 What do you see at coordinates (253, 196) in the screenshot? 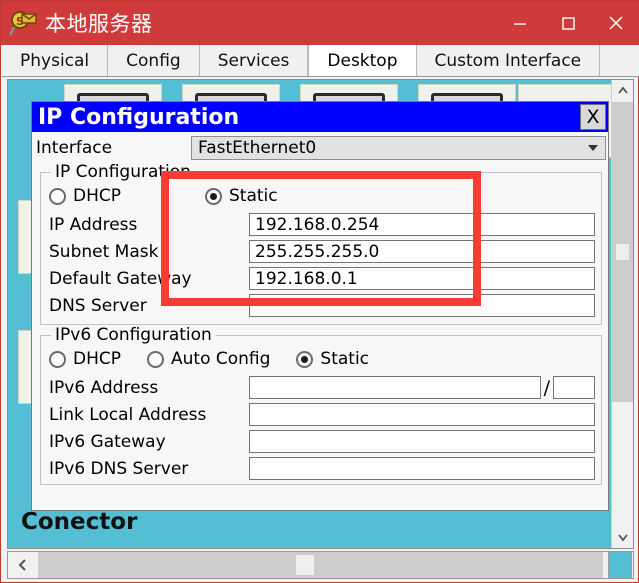
I see `ipv4-static-label: Static` at bounding box center [253, 196].